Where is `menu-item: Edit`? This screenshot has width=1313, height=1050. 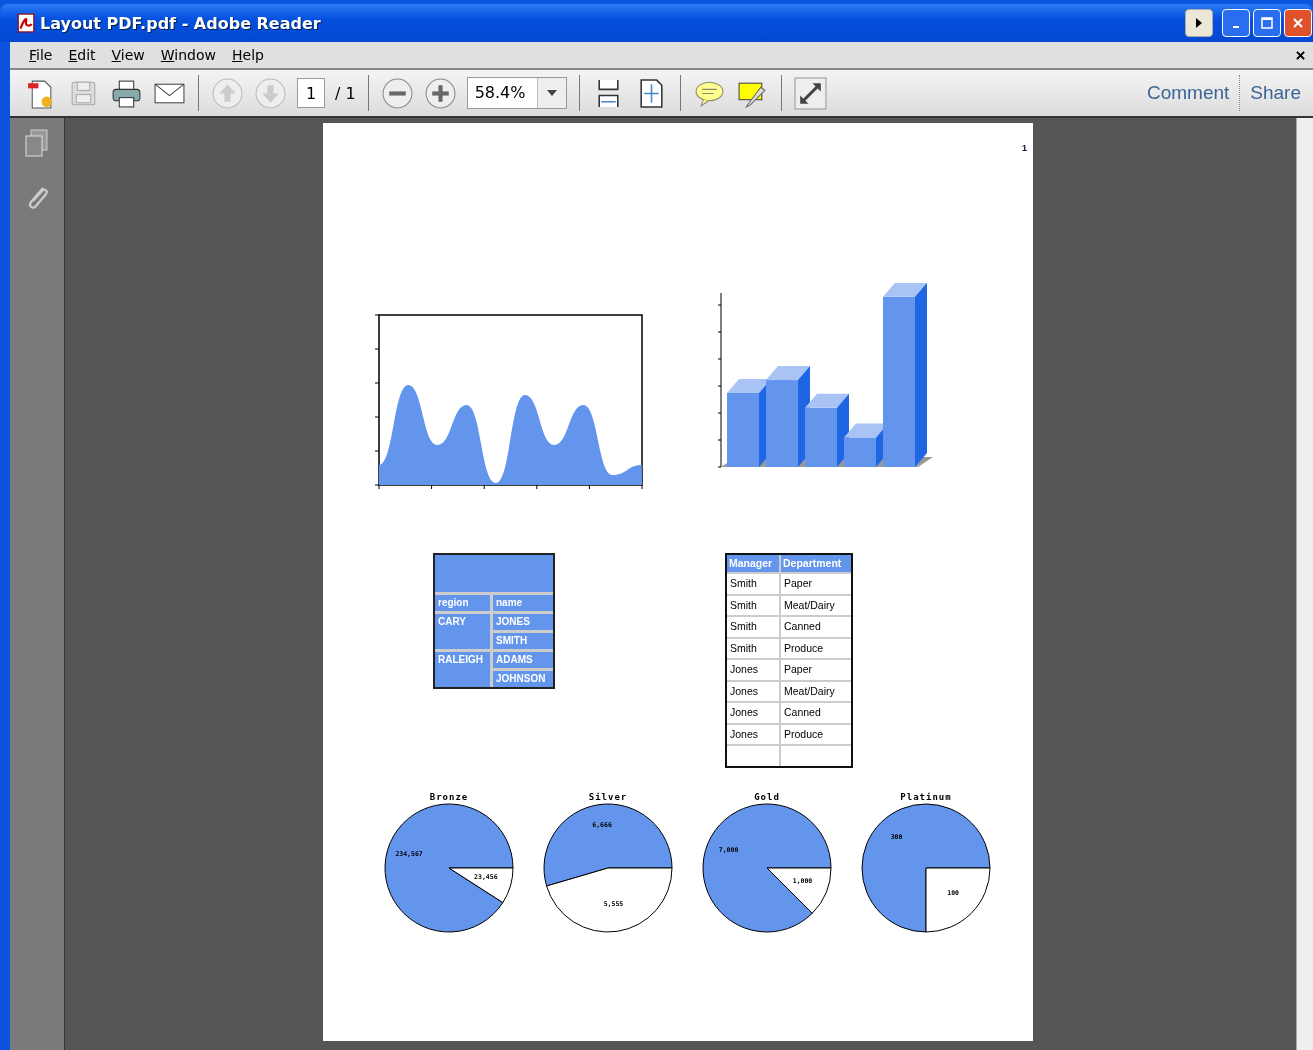
menu-item: Edit is located at coordinates (82, 55).